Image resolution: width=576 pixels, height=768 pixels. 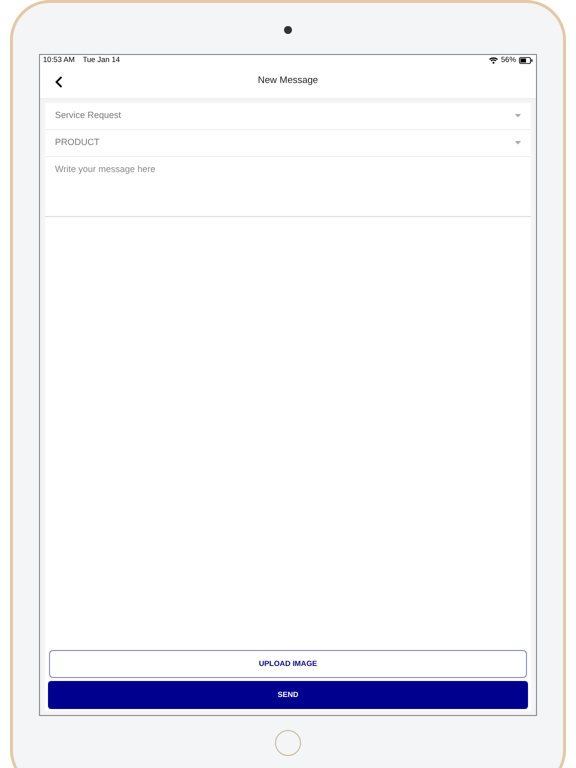 I want to click on dropdown-placeholder: PRODUCT, so click(x=77, y=143).